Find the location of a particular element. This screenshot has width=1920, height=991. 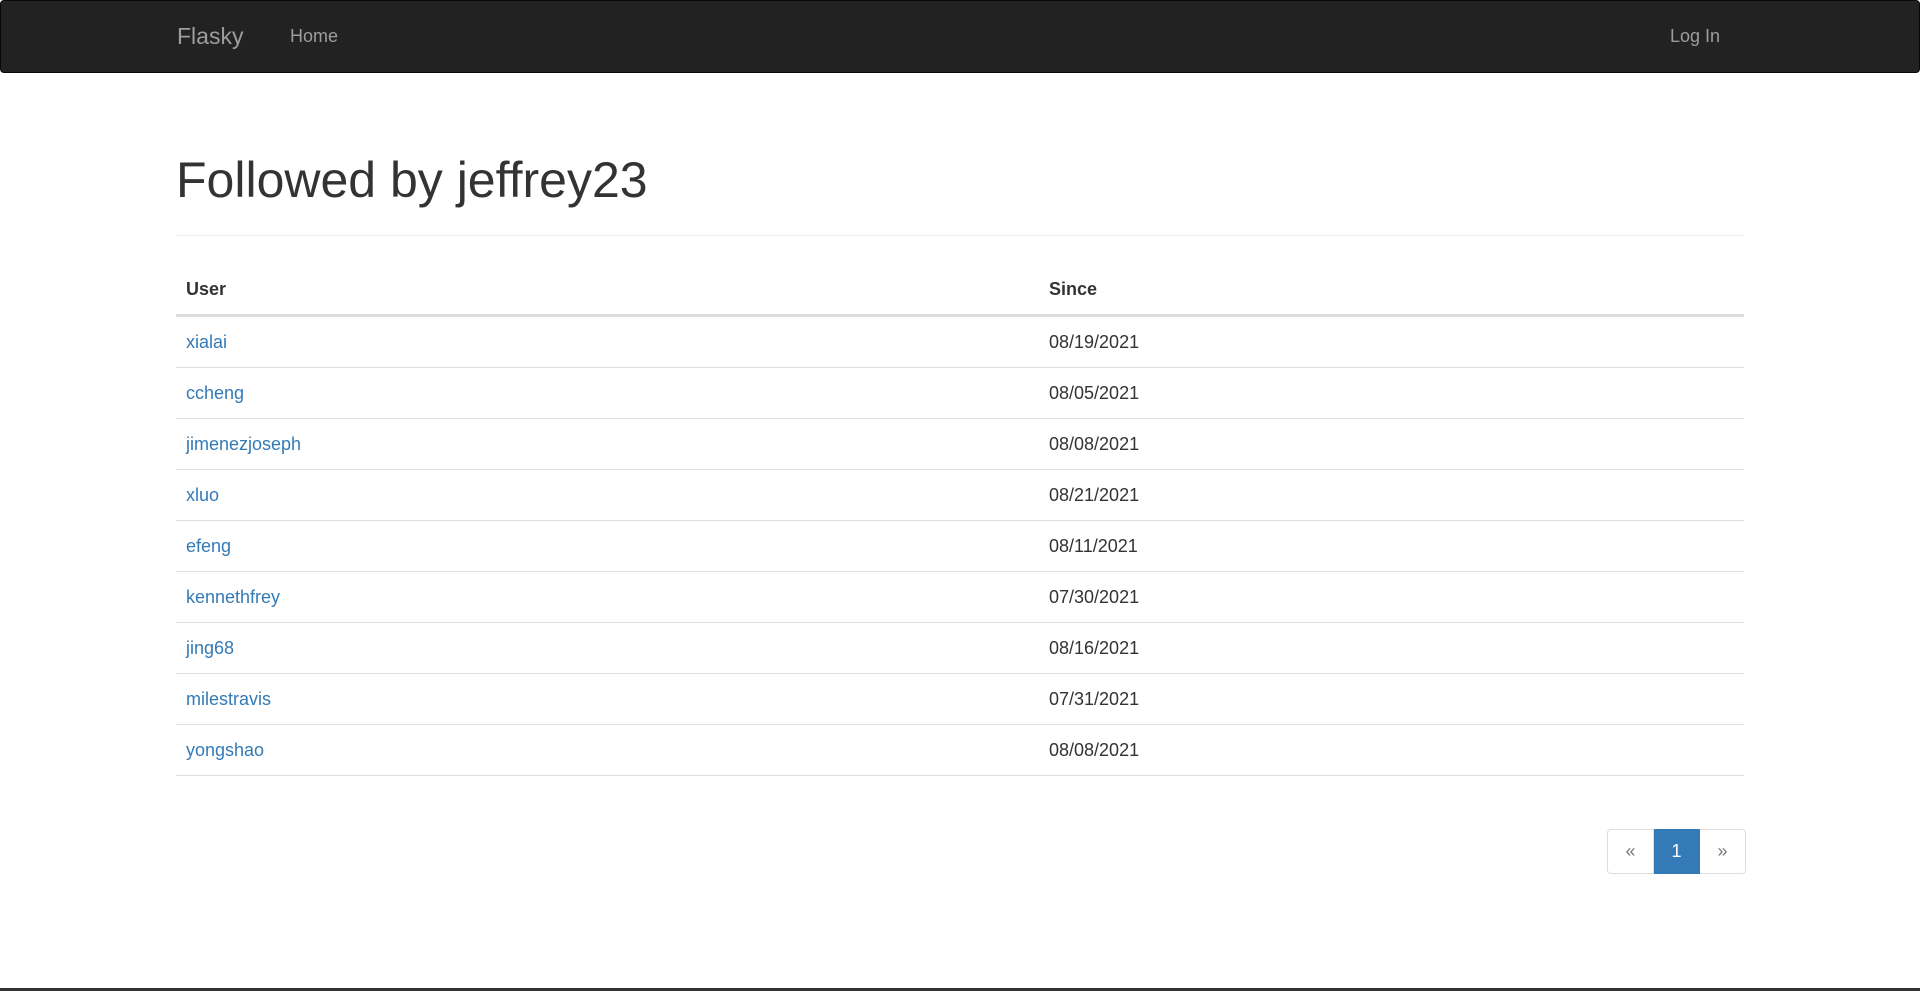

user-cell: milestravis is located at coordinates (607, 699).